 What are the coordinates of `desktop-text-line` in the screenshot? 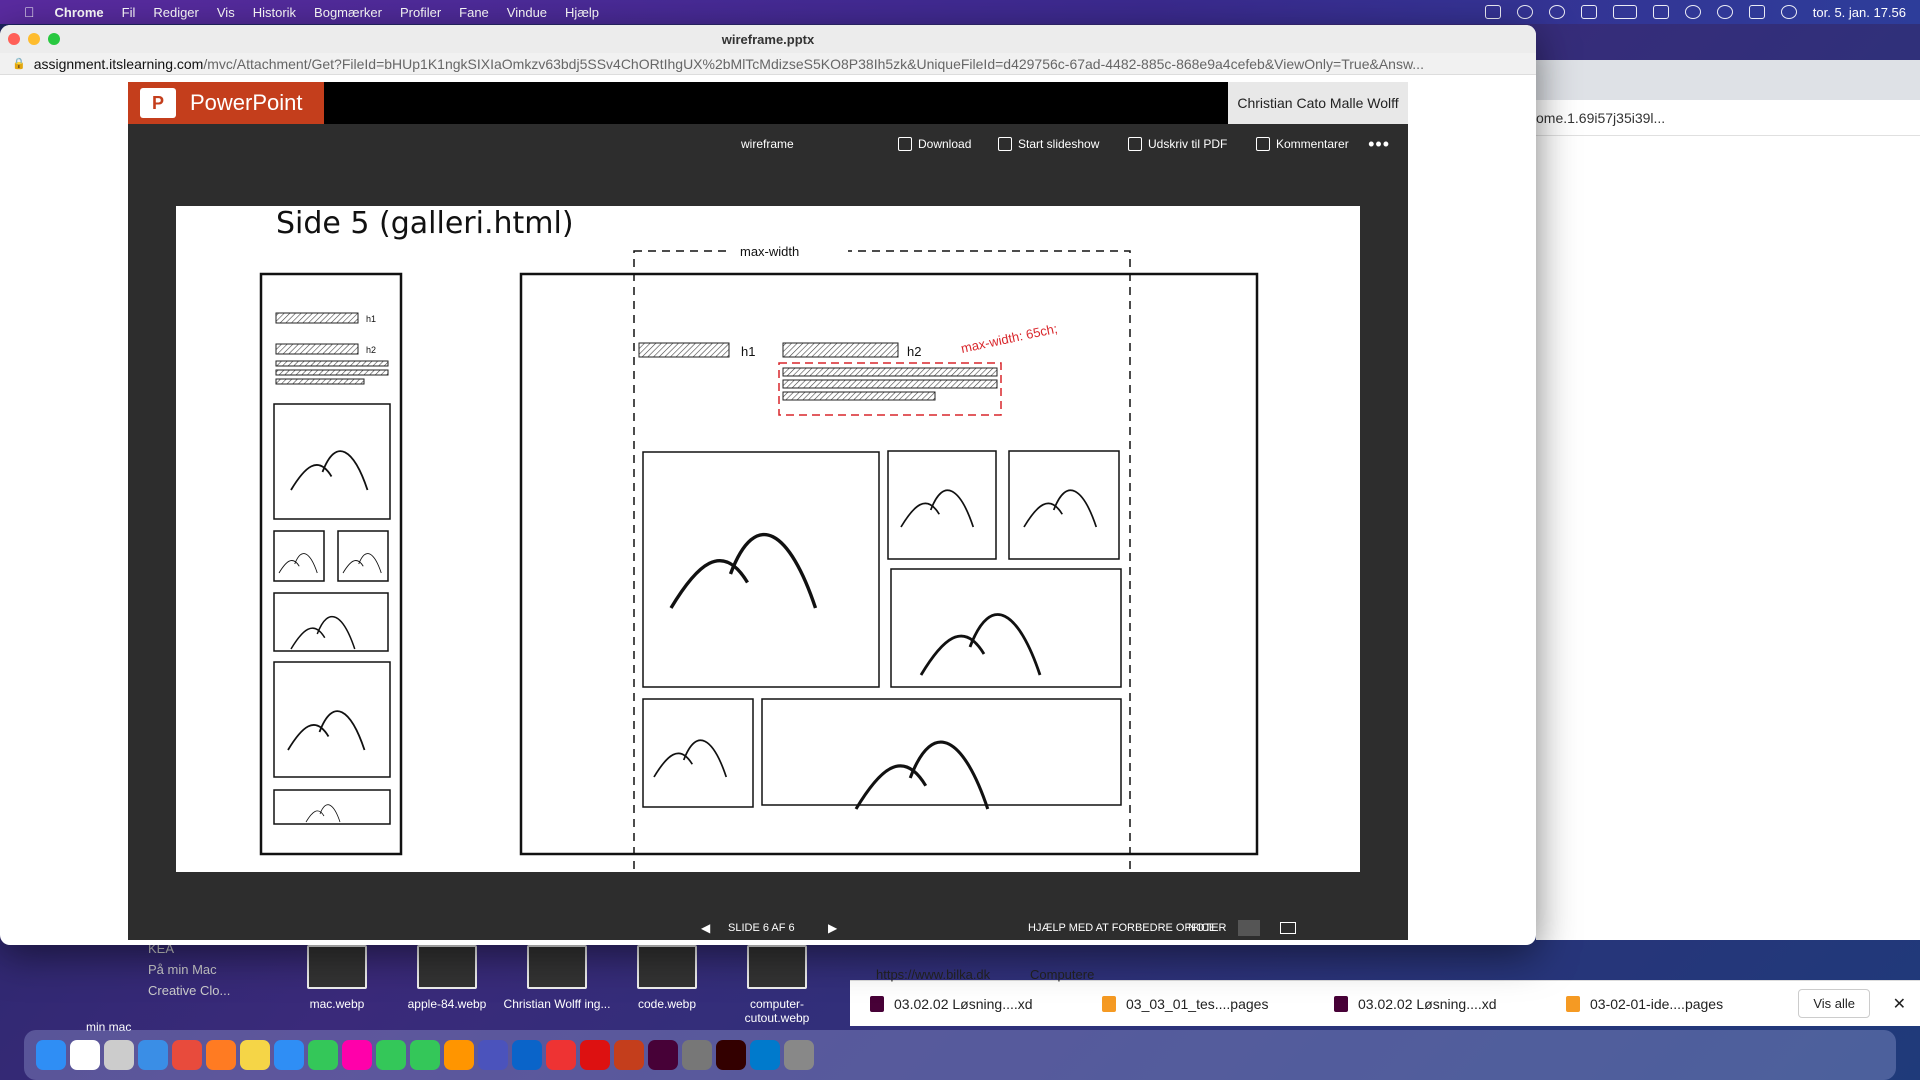 It's located at (859, 396).